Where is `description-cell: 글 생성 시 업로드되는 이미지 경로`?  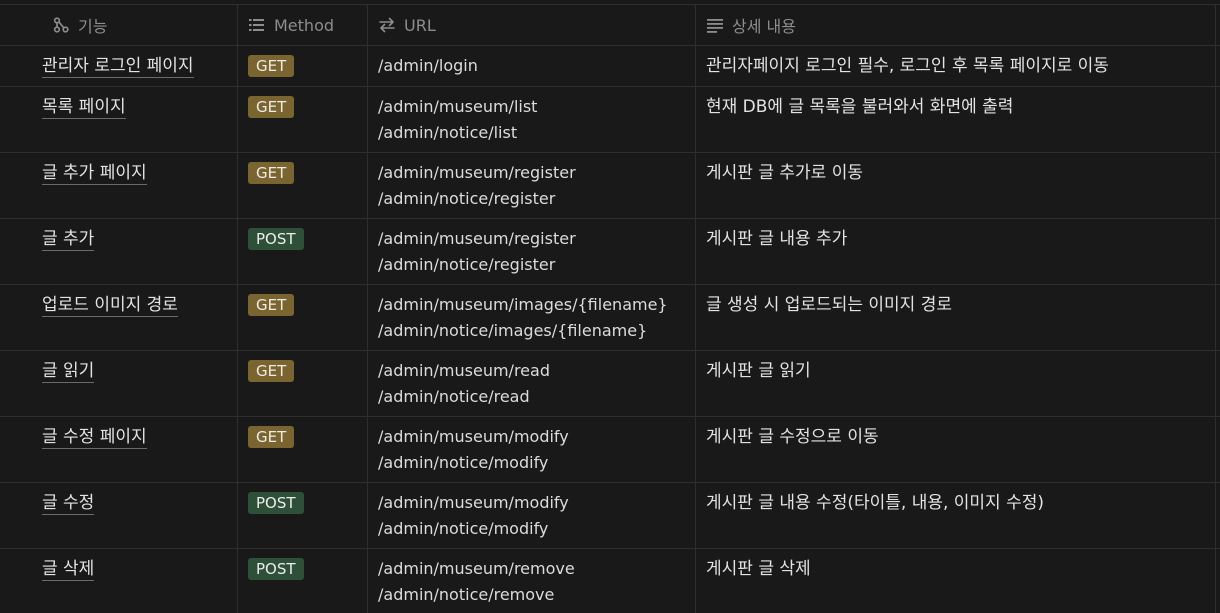 description-cell: 글 생성 시 업로드되는 이미지 경로 is located at coordinates (956, 317).